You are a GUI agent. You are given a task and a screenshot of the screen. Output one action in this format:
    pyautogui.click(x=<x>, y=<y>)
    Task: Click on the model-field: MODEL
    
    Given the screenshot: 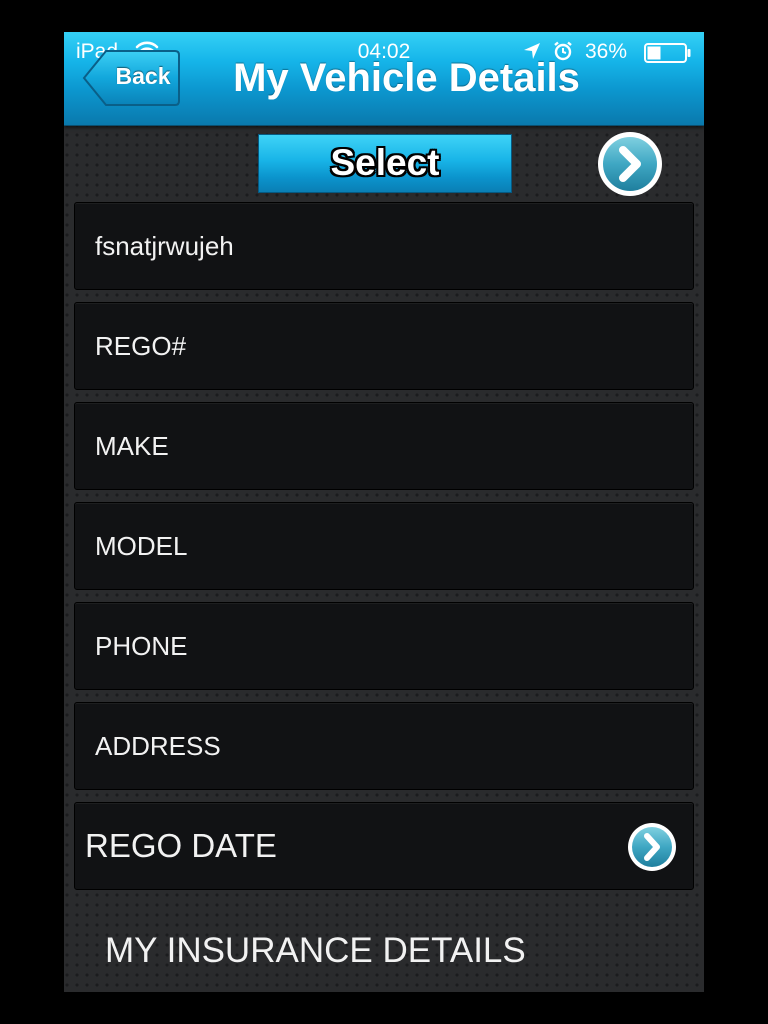 What is the action you would take?
    pyautogui.click(x=384, y=546)
    